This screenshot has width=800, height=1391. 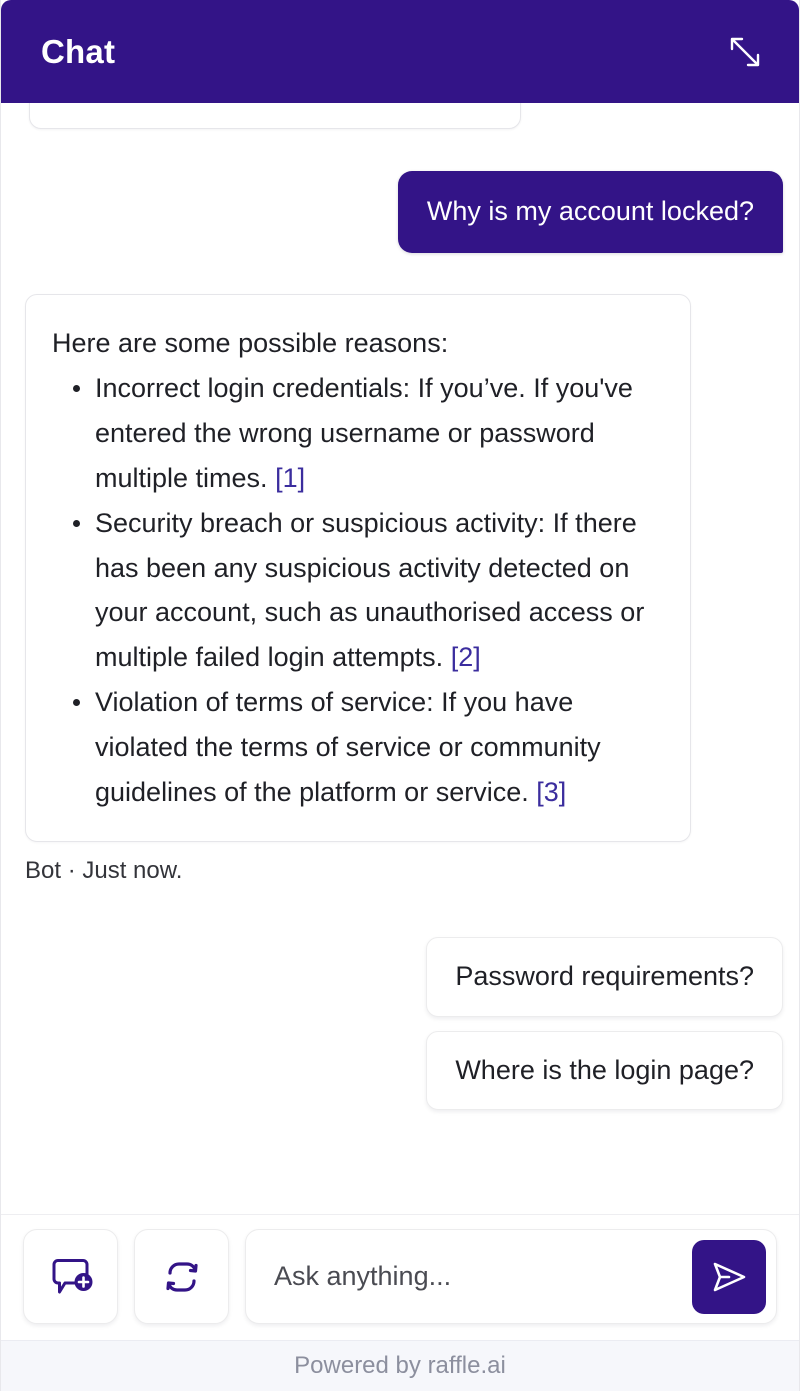 I want to click on powered-by-label: Powered by raffle.ai, so click(x=400, y=1365).